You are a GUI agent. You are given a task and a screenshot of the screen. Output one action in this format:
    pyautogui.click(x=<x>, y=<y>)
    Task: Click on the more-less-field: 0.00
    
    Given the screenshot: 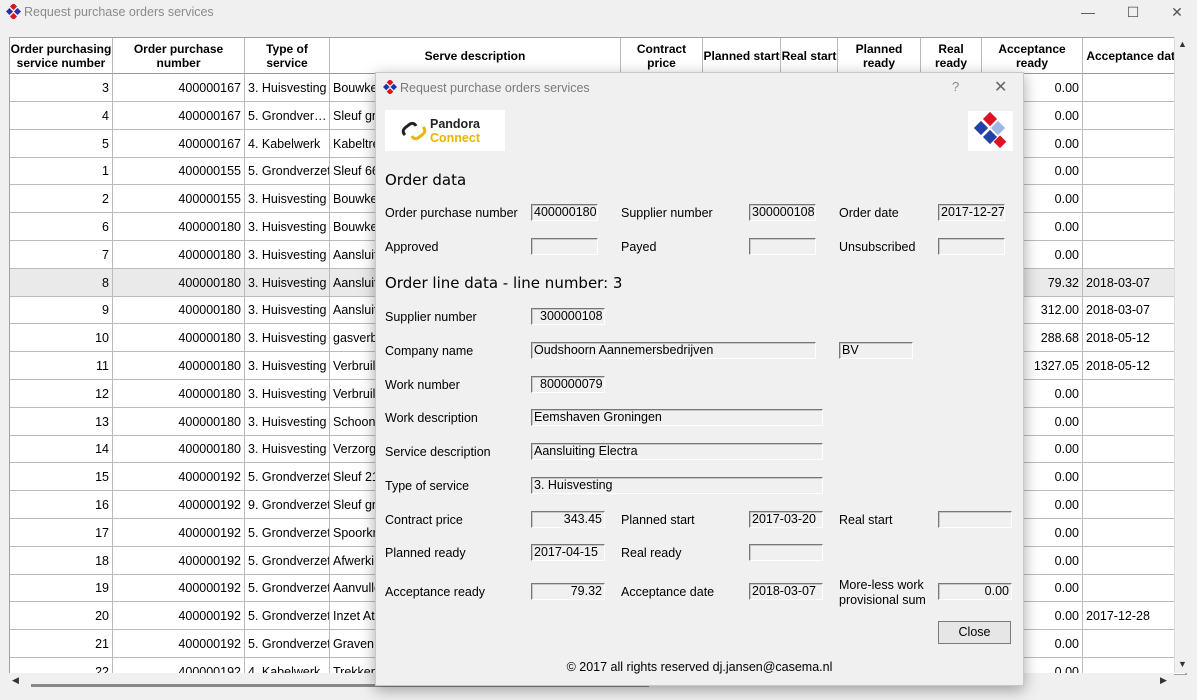 What is the action you would take?
    pyautogui.click(x=975, y=591)
    